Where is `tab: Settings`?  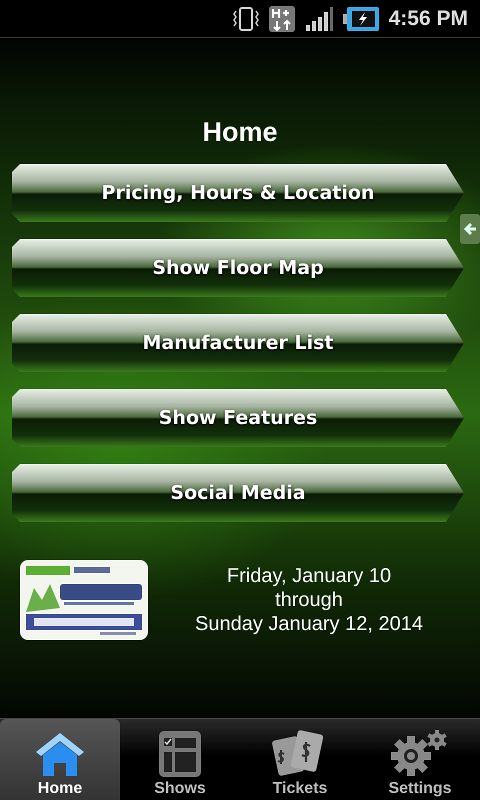 tab: Settings is located at coordinates (420, 759).